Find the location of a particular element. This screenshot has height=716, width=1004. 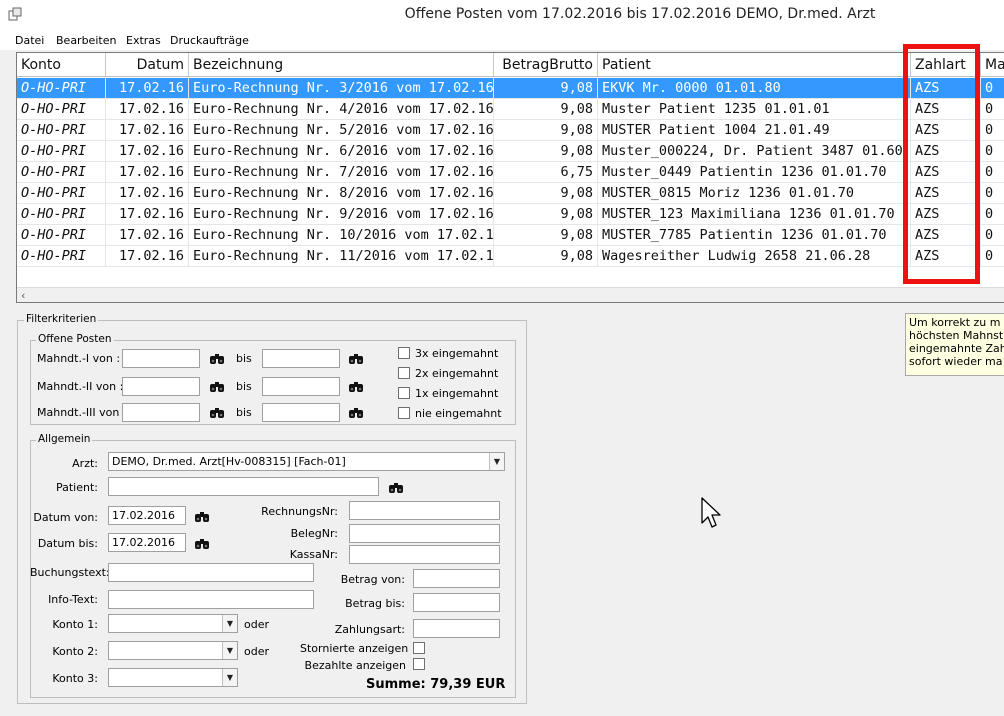

betrag-von-input is located at coordinates (456, 578).